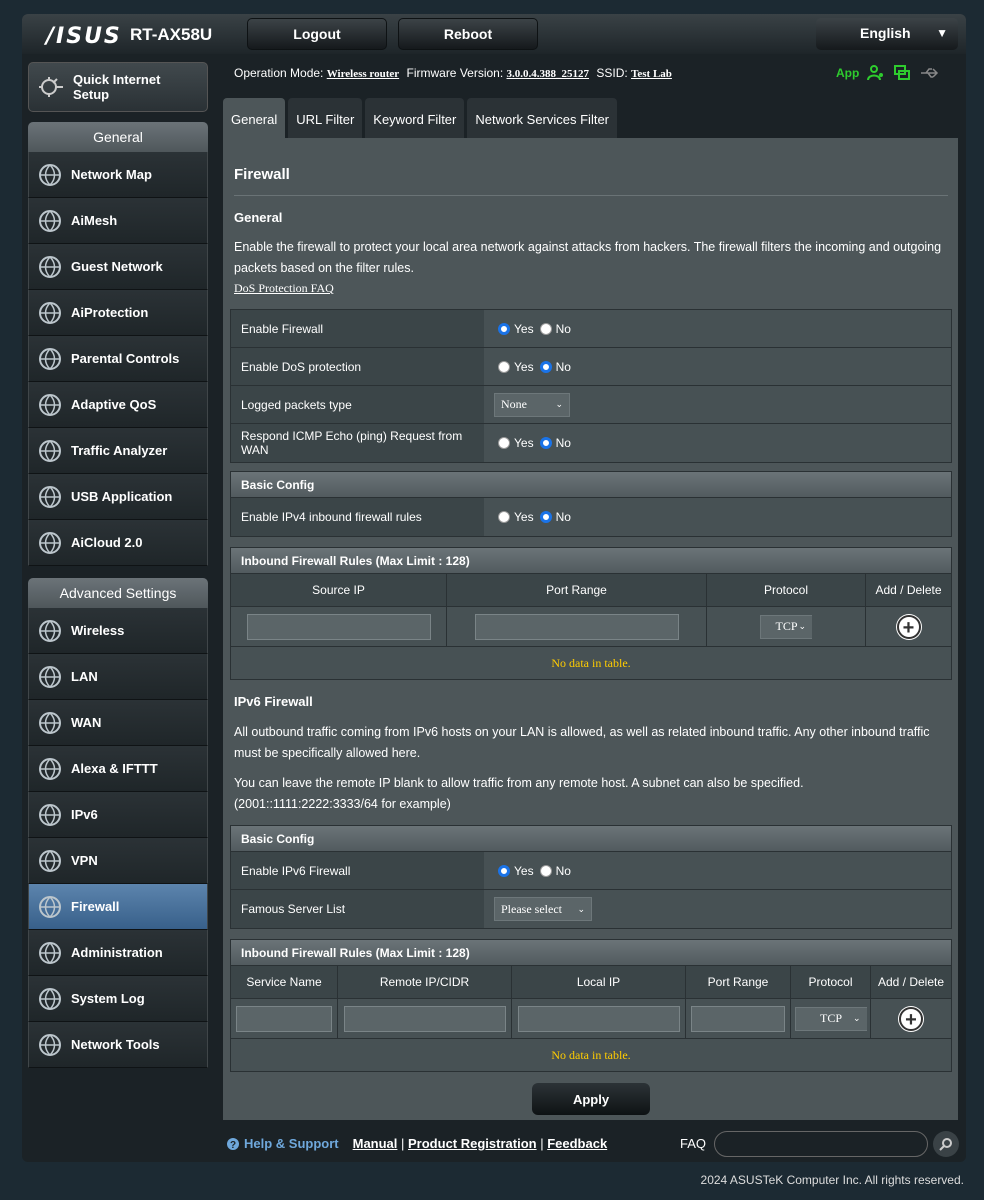 This screenshot has height=1200, width=984. Describe the element at coordinates (908, 590) in the screenshot. I see `col-add-delete: Add / Delete` at that location.